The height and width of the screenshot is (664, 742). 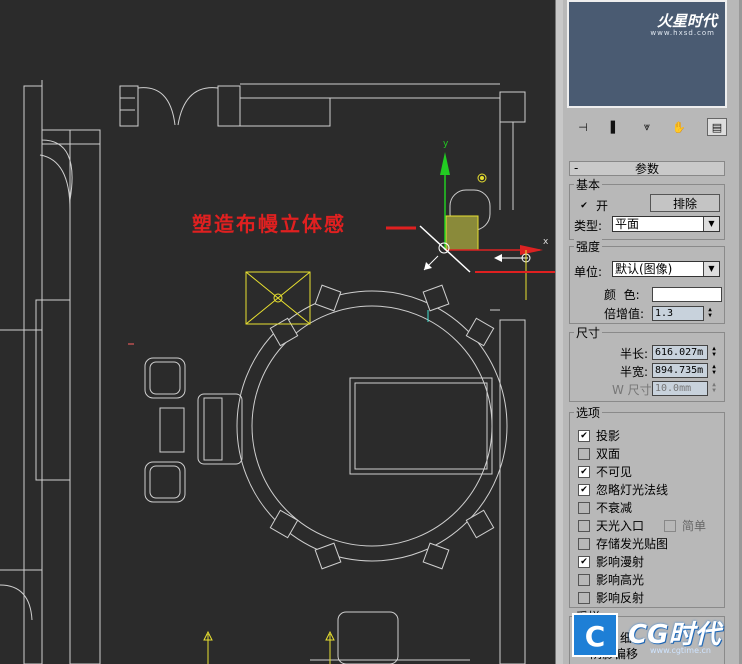 What do you see at coordinates (634, 354) in the screenshot?
I see `half-length-label: 半长:` at bounding box center [634, 354].